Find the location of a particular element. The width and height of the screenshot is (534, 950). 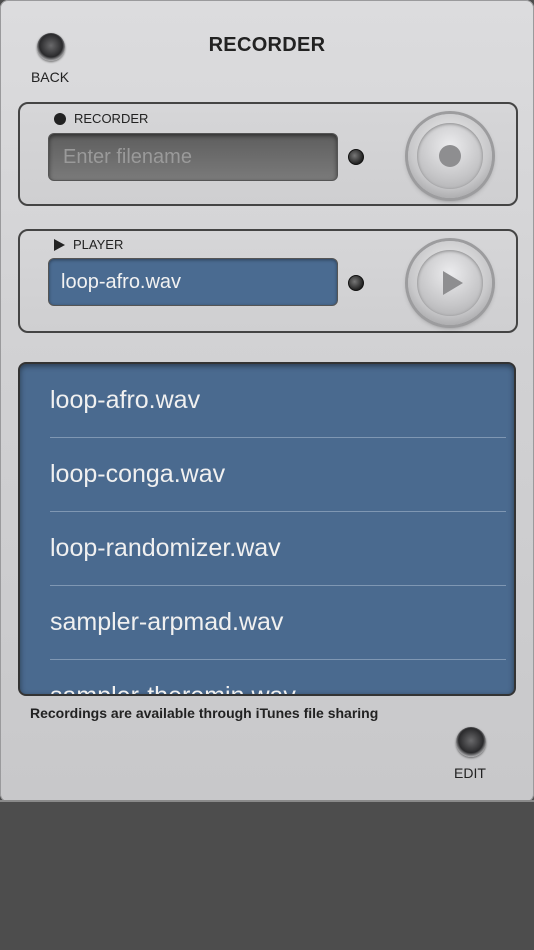

recorder-label: RECORDER is located at coordinates (111, 118).